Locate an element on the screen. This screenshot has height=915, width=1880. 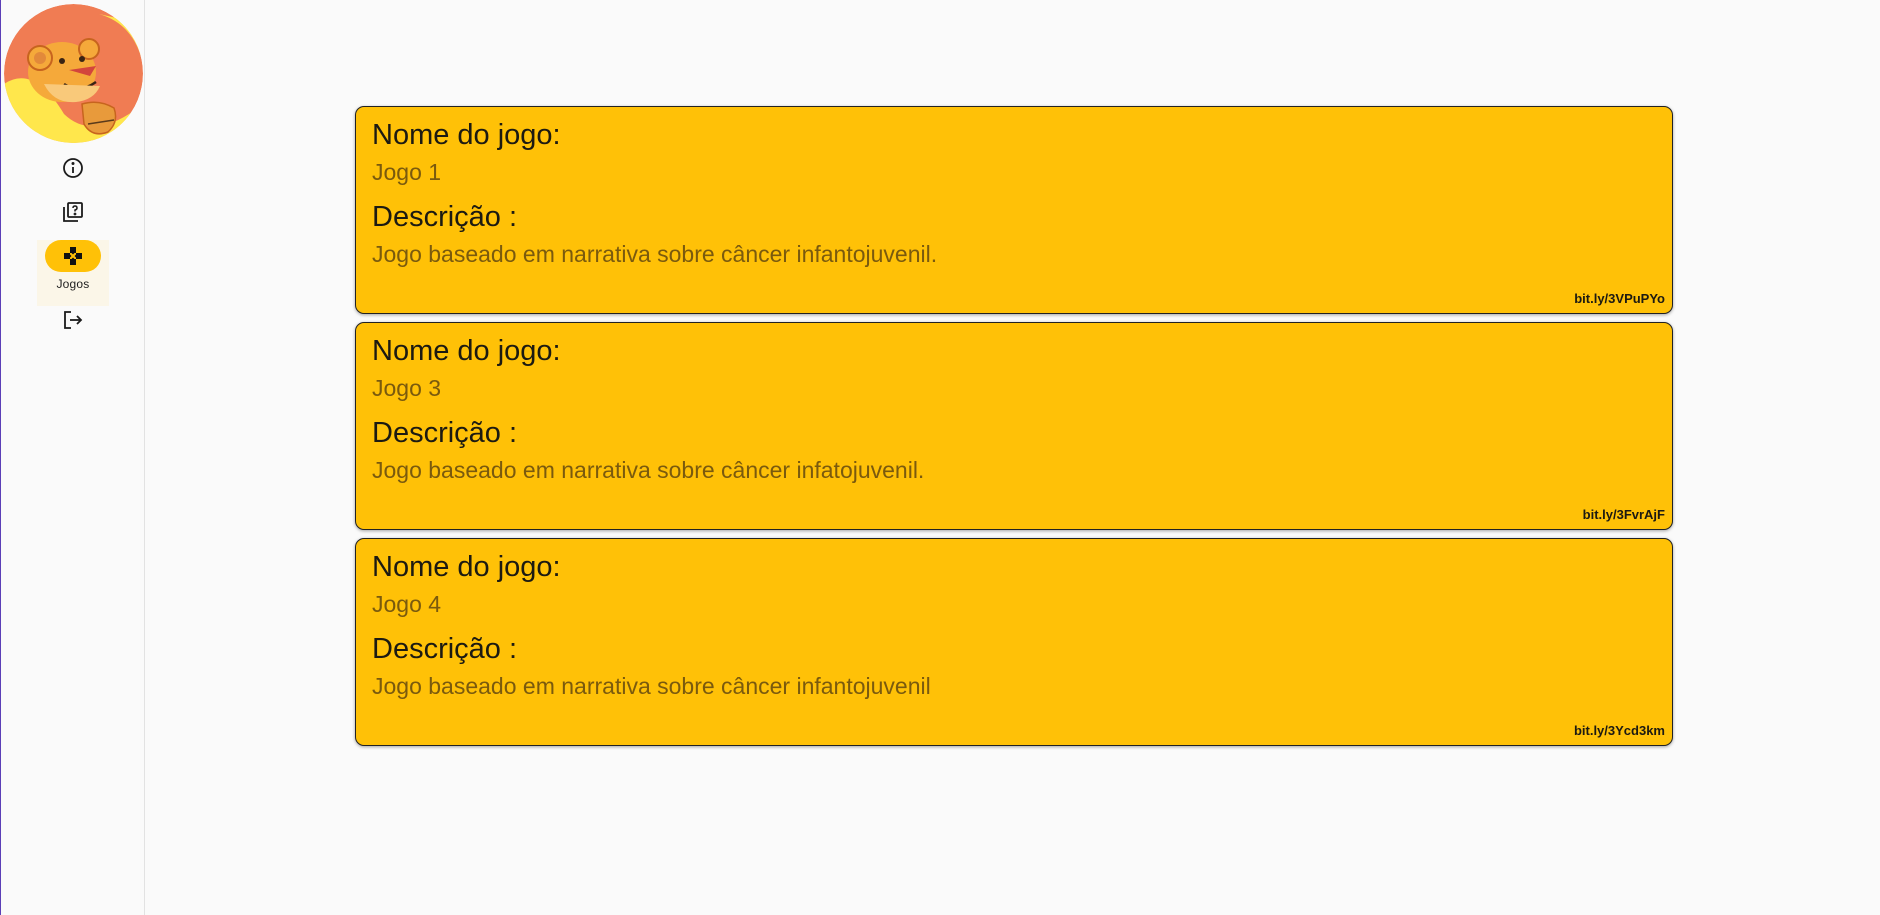
info-icon is located at coordinates (73, 168).